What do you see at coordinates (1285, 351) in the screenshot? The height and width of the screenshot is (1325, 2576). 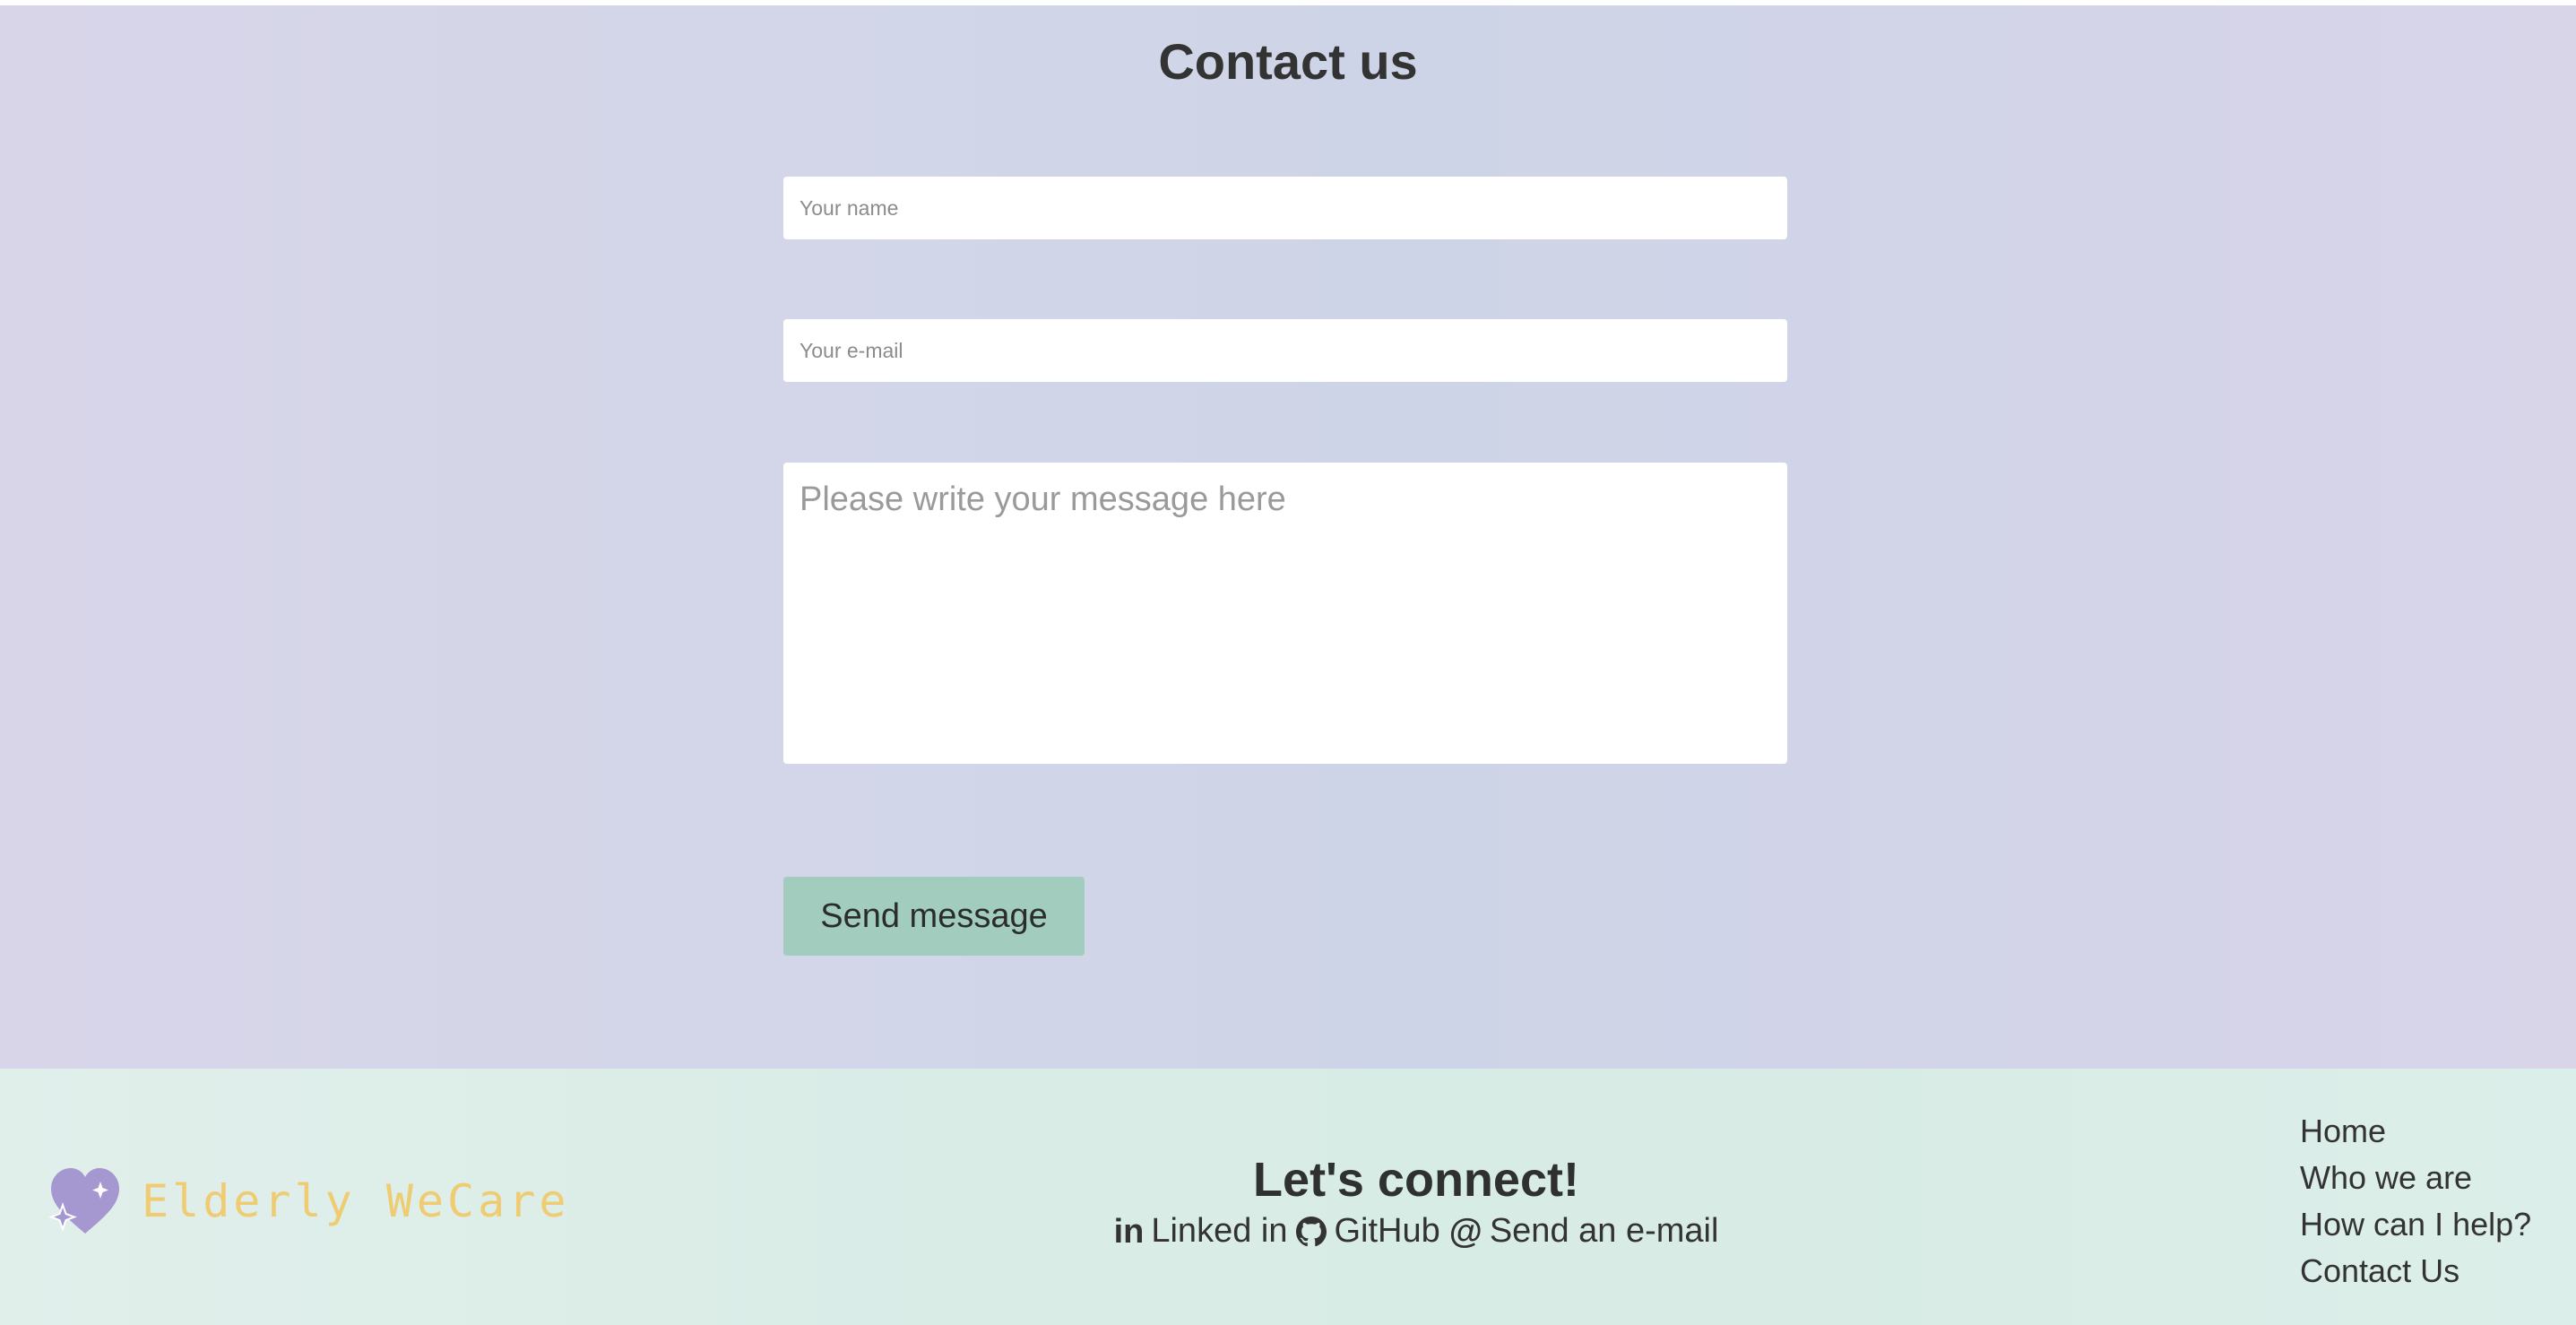 I see `email-input` at bounding box center [1285, 351].